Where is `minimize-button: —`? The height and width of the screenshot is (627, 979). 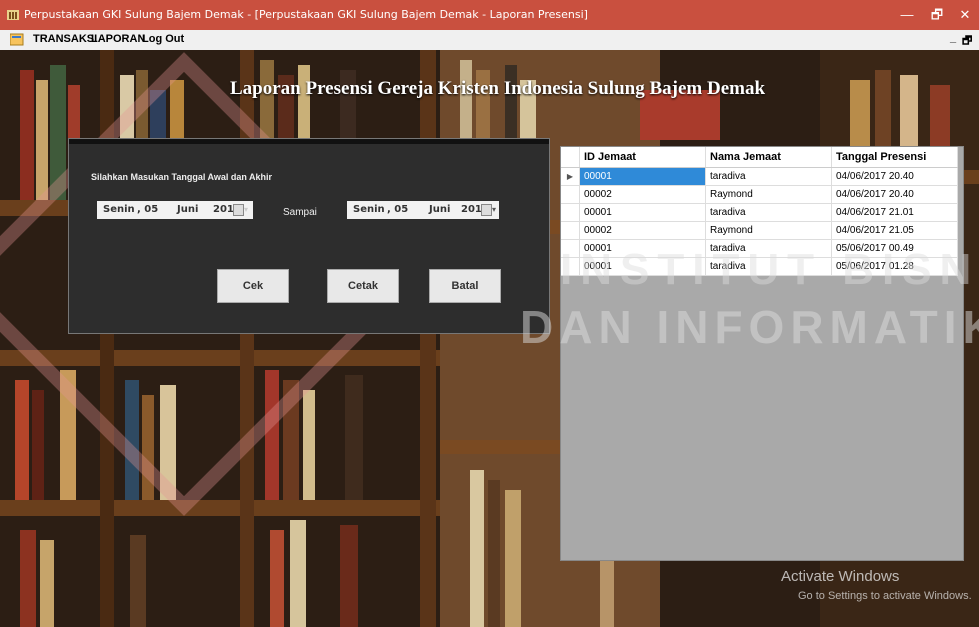 minimize-button: — is located at coordinates (907, 15).